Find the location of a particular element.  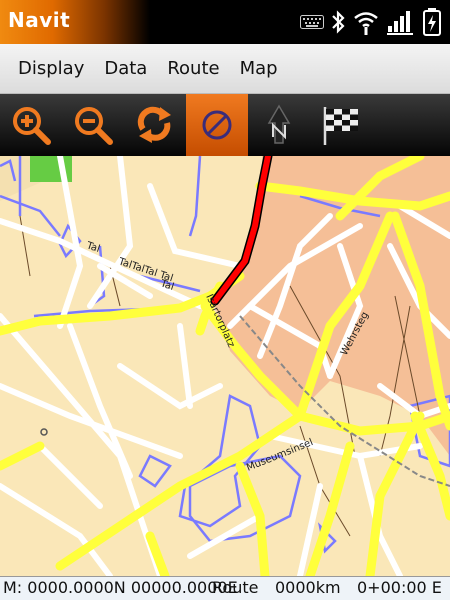

orientation-lock-button is located at coordinates (217, 125).